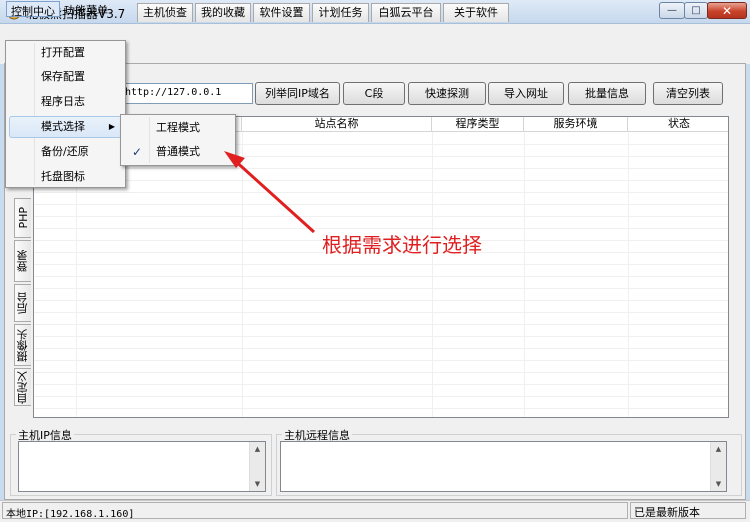  What do you see at coordinates (86, 9) in the screenshot?
I see `menu-functions: 功能菜单` at bounding box center [86, 9].